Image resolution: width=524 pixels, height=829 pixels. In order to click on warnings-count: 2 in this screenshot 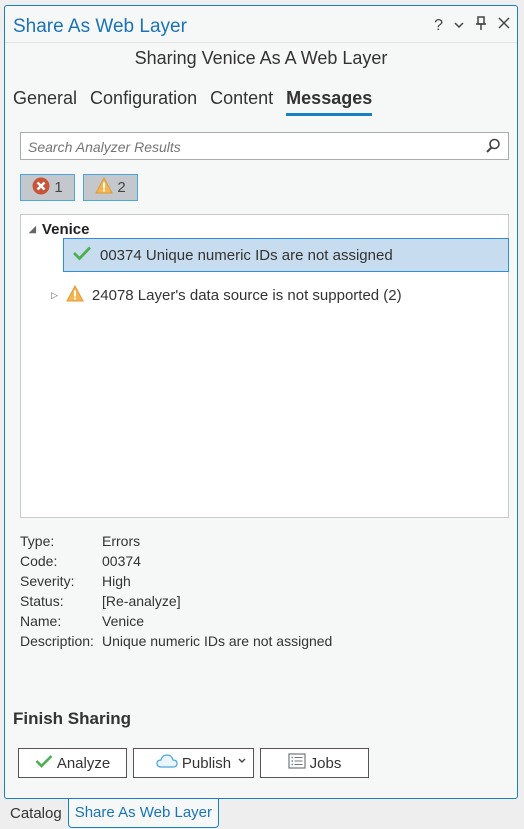, I will do `click(121, 187)`.